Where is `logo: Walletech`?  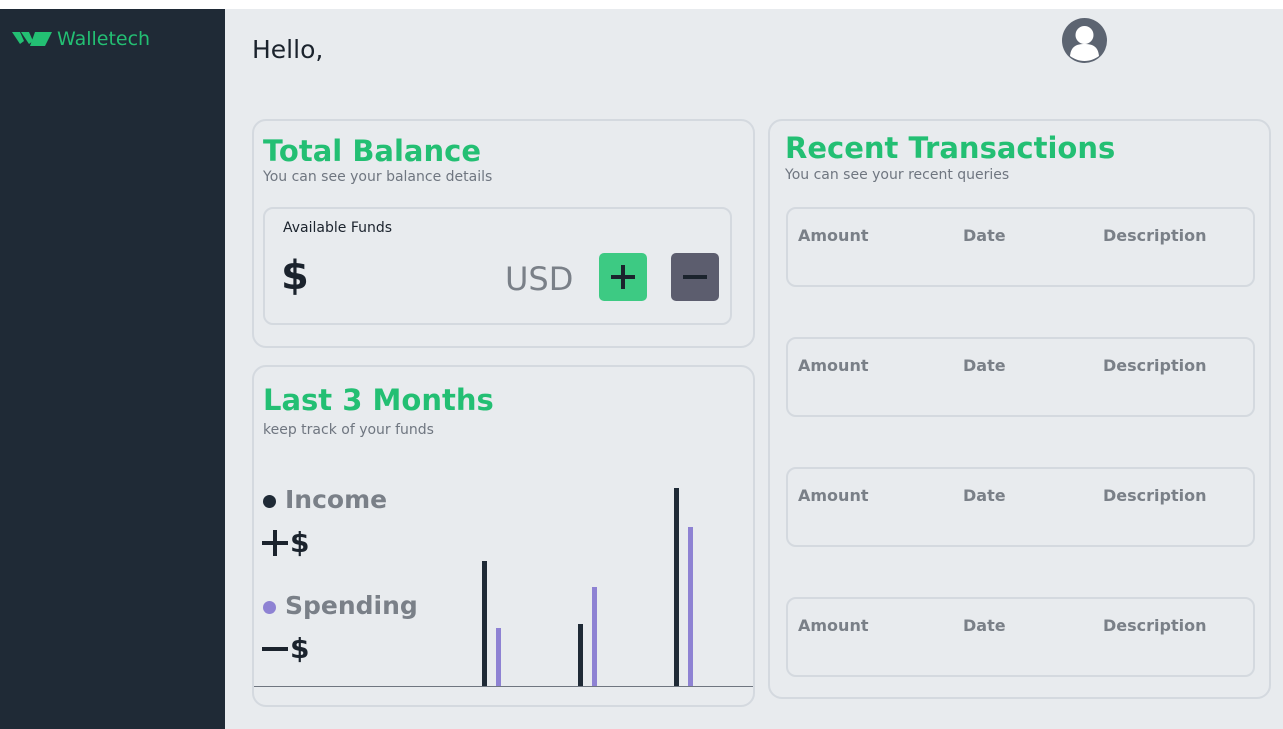
logo: Walletech is located at coordinates (81, 39).